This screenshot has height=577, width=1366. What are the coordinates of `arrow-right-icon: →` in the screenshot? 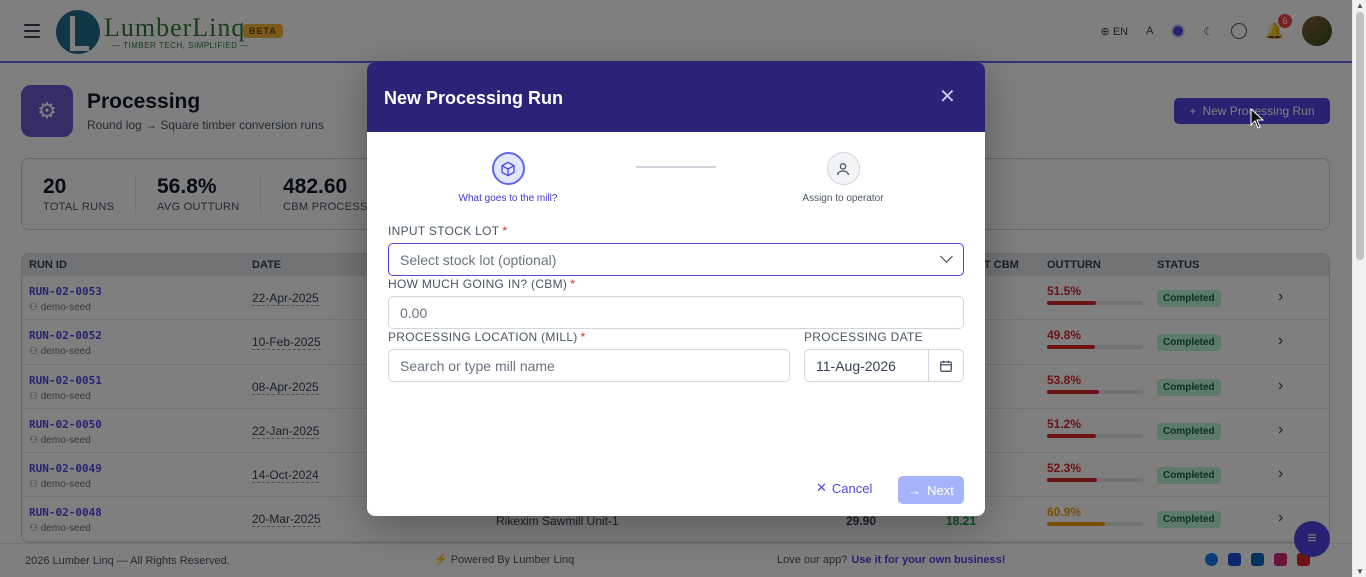 It's located at (915, 490).